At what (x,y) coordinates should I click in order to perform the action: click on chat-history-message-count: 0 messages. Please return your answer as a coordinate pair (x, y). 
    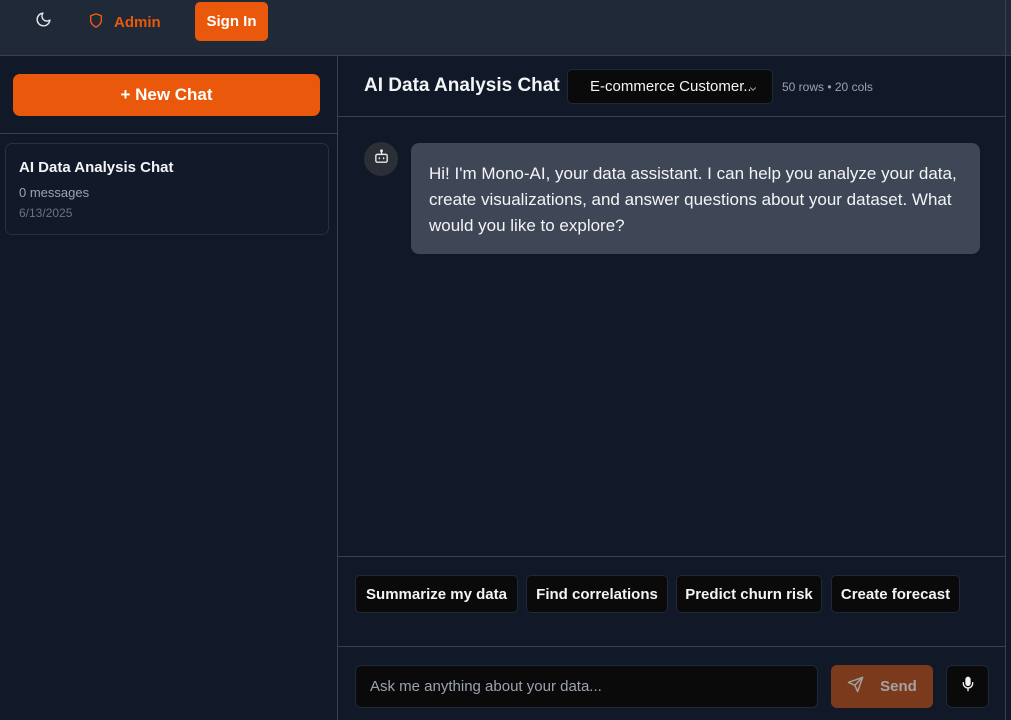
    Looking at the image, I should click on (54, 192).